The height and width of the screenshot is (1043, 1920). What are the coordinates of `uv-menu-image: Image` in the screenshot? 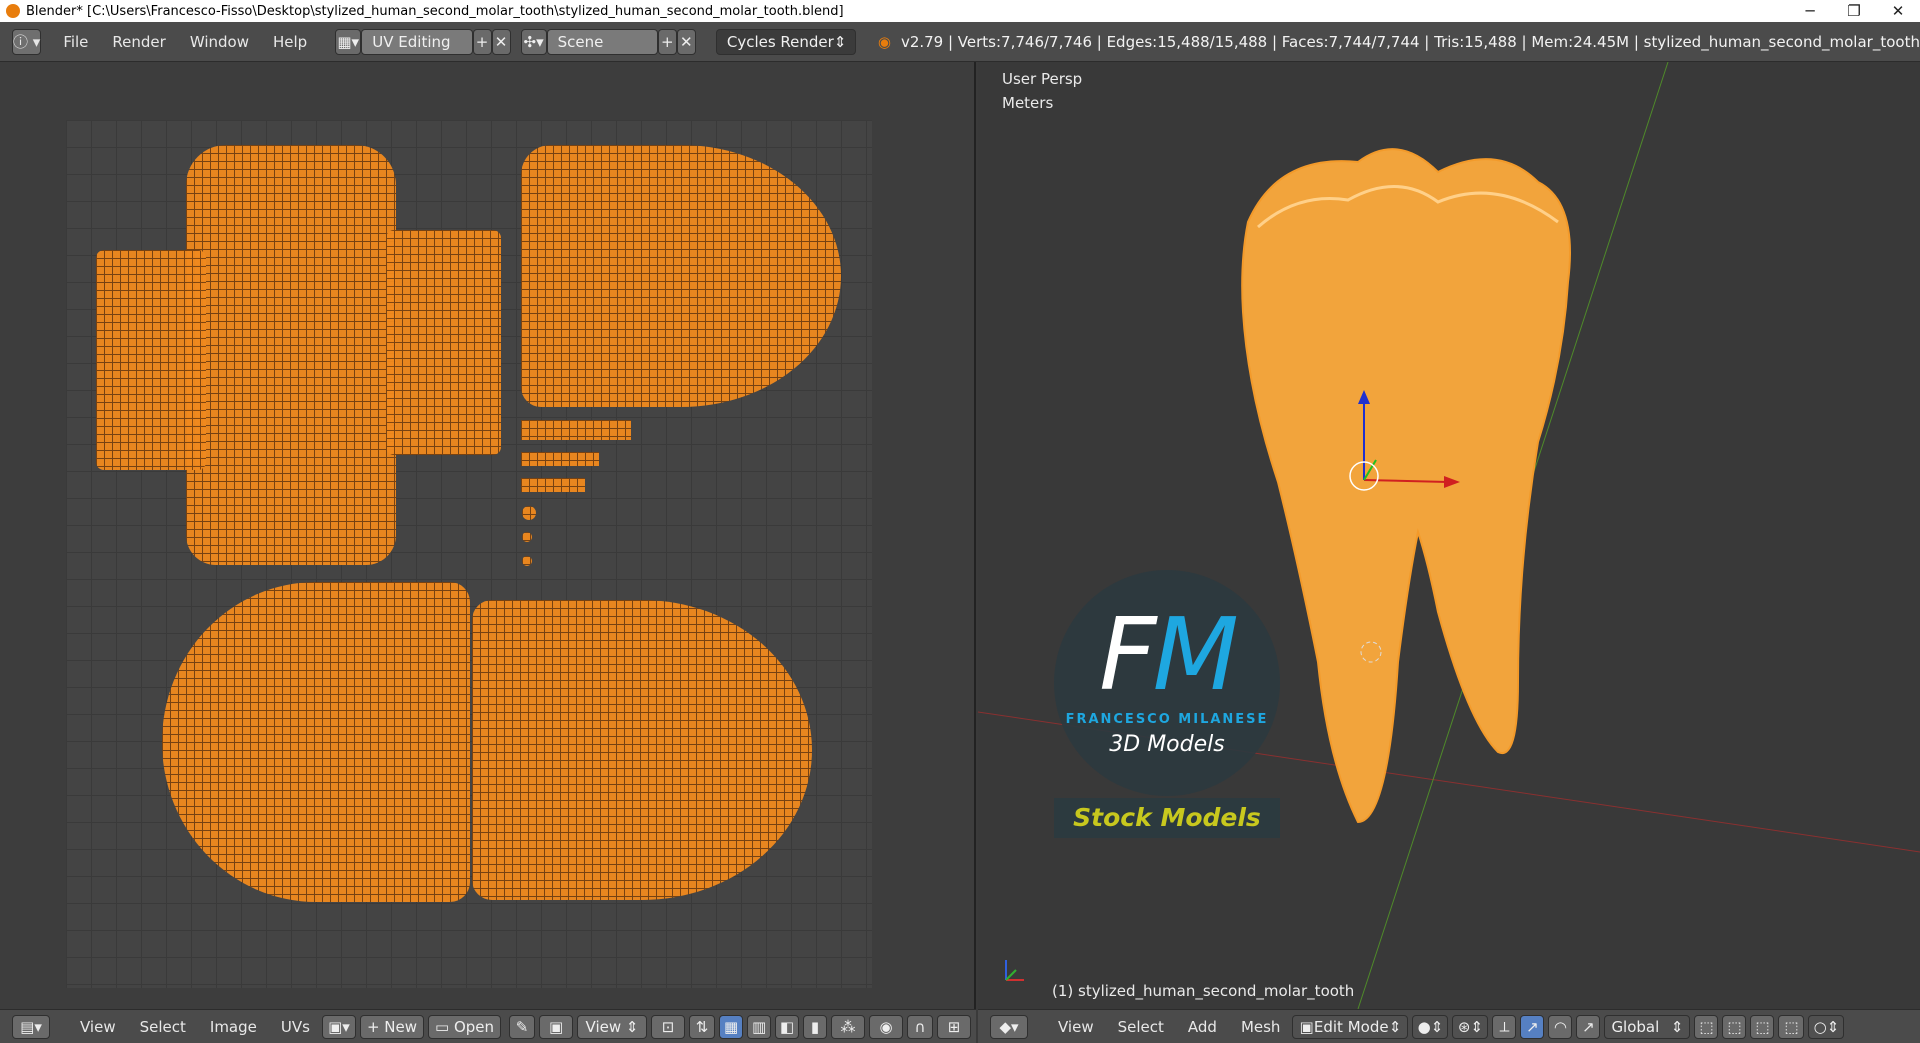 It's located at (233, 1027).